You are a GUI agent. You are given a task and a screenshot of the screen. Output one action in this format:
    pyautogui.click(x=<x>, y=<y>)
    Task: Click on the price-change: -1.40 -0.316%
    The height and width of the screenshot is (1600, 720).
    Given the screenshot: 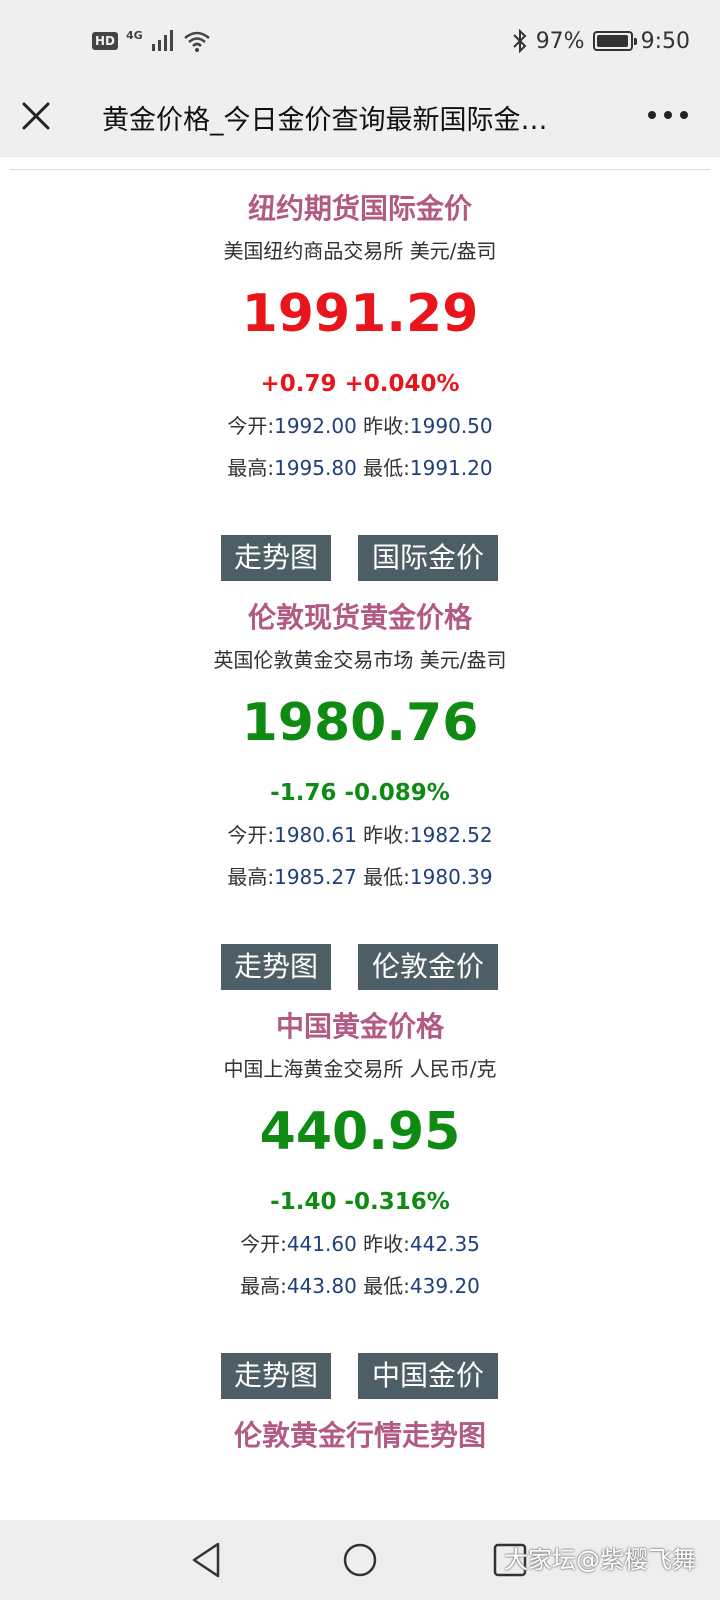 What is the action you would take?
    pyautogui.click(x=360, y=1202)
    